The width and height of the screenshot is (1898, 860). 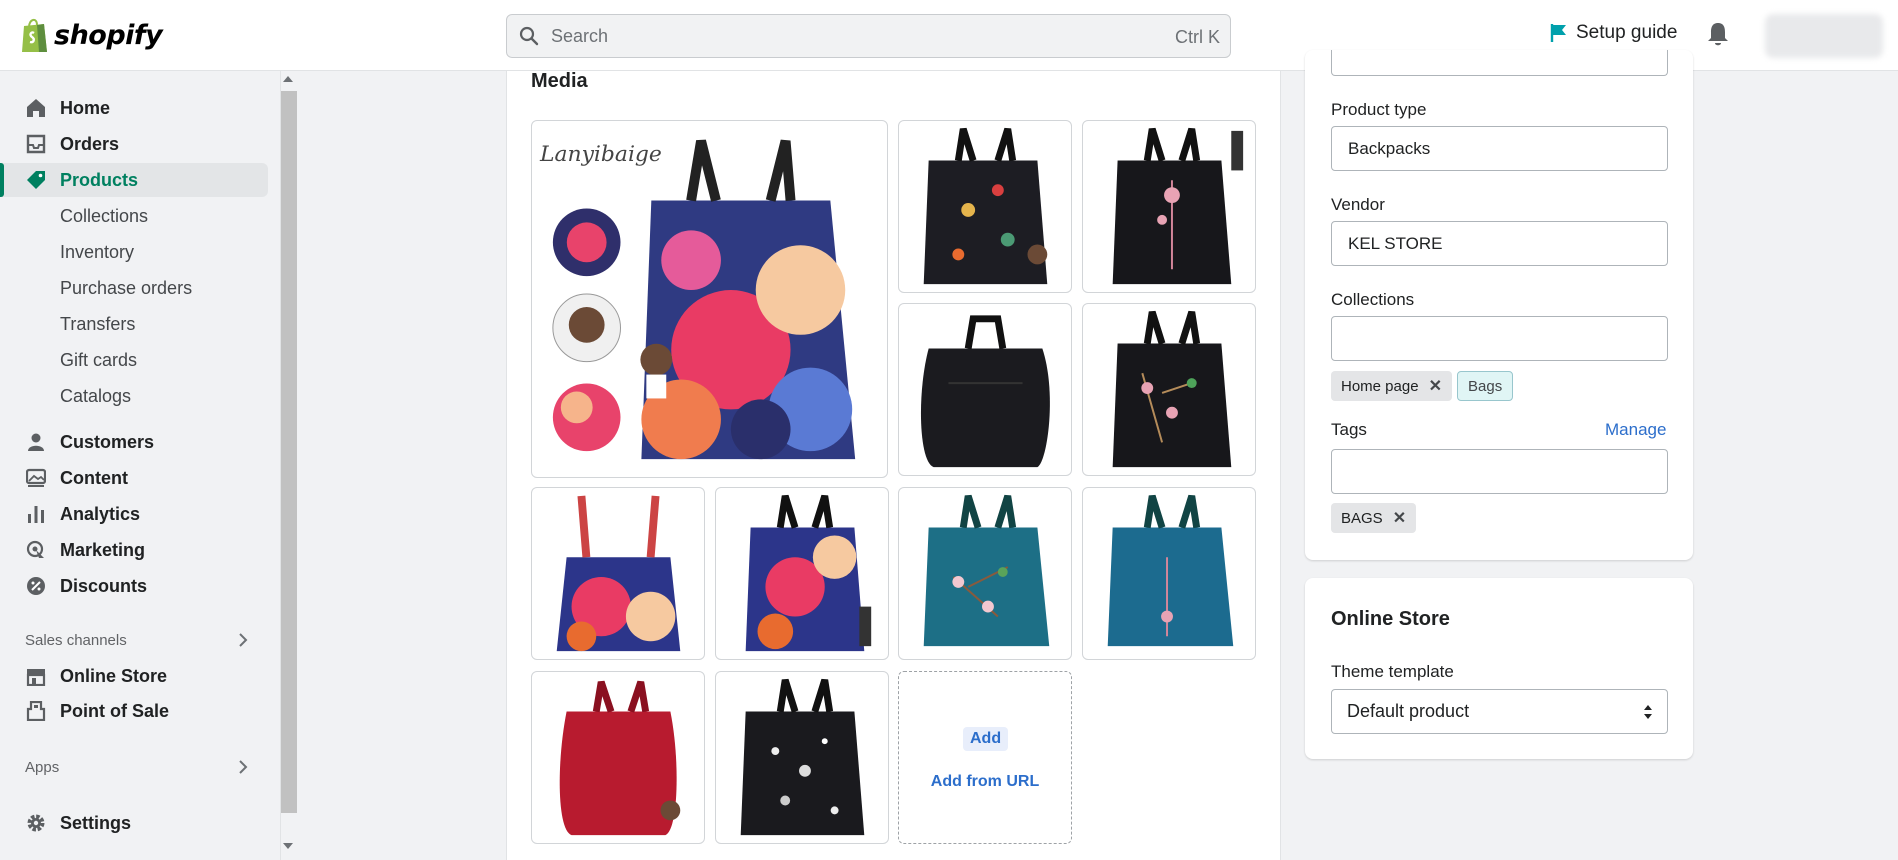 I want to click on sidebar-scrollbar-thumb, so click(x=289, y=452).